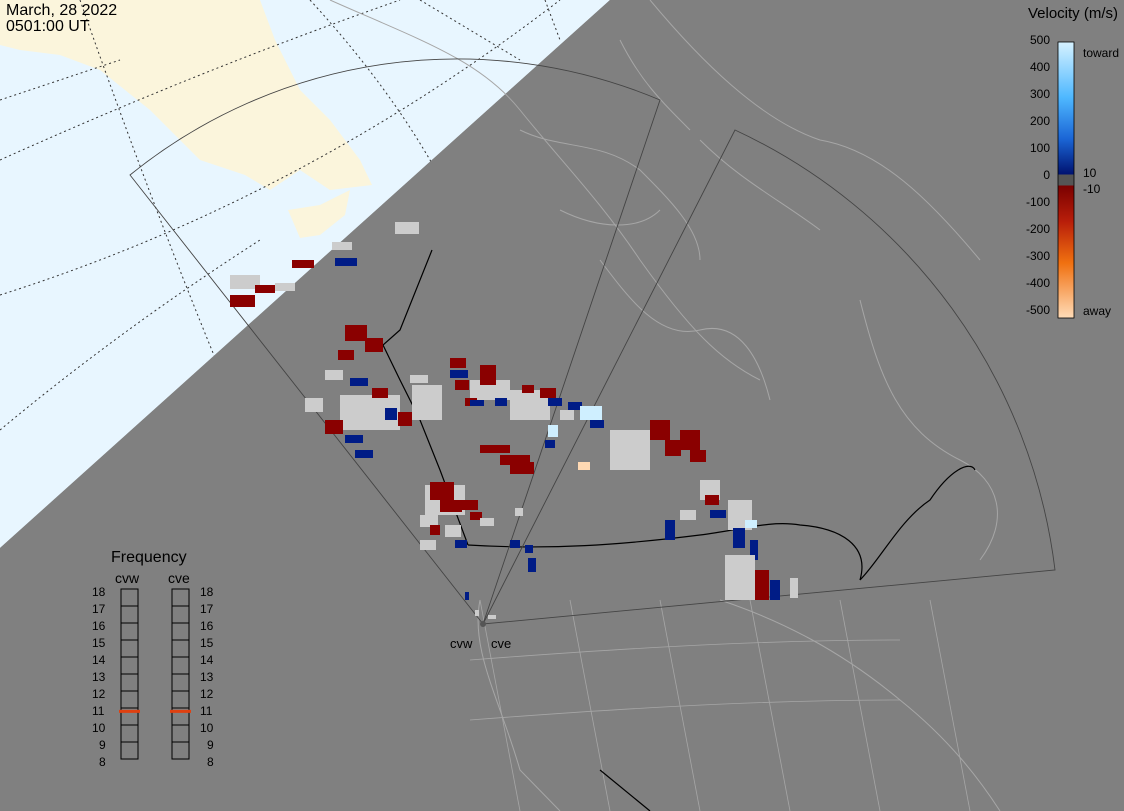  What do you see at coordinates (207, 609) in the screenshot?
I see `frequency-tick-label: 17` at bounding box center [207, 609].